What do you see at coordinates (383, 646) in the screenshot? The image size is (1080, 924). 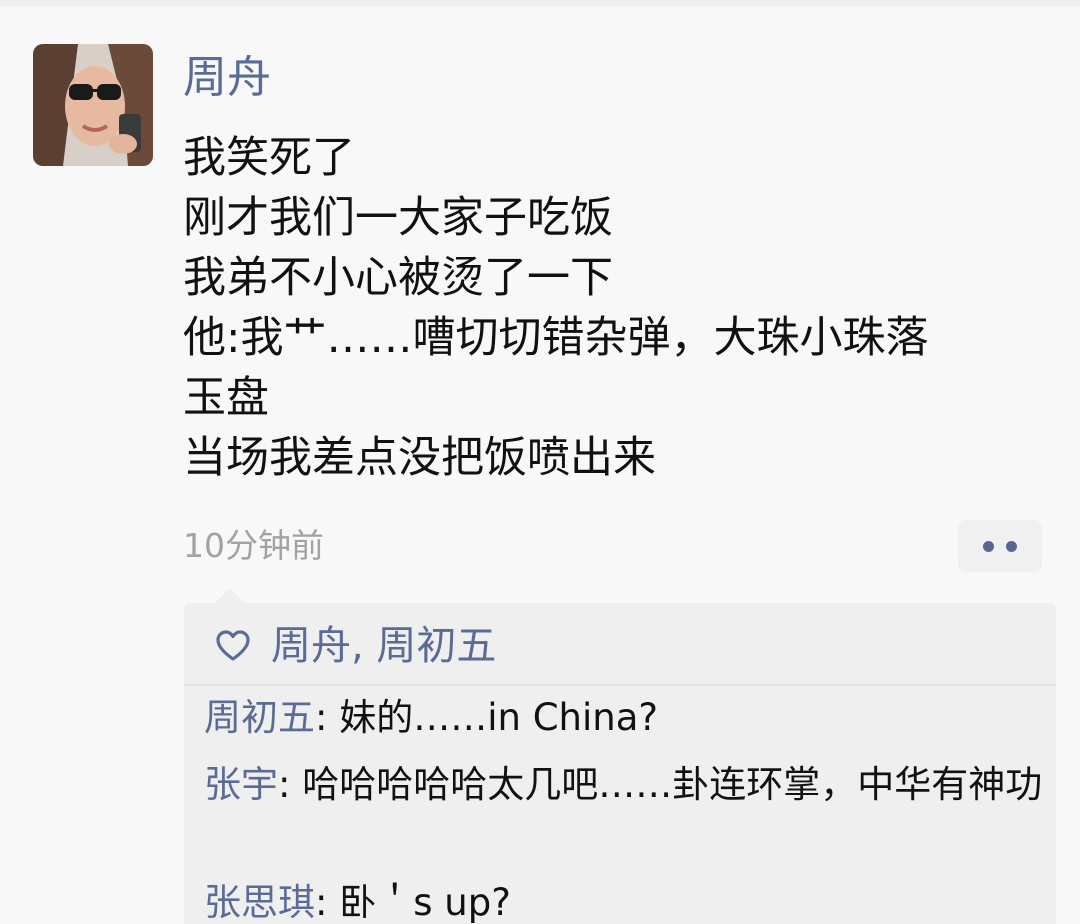 I see `likes-names: 周舟, 周初五` at bounding box center [383, 646].